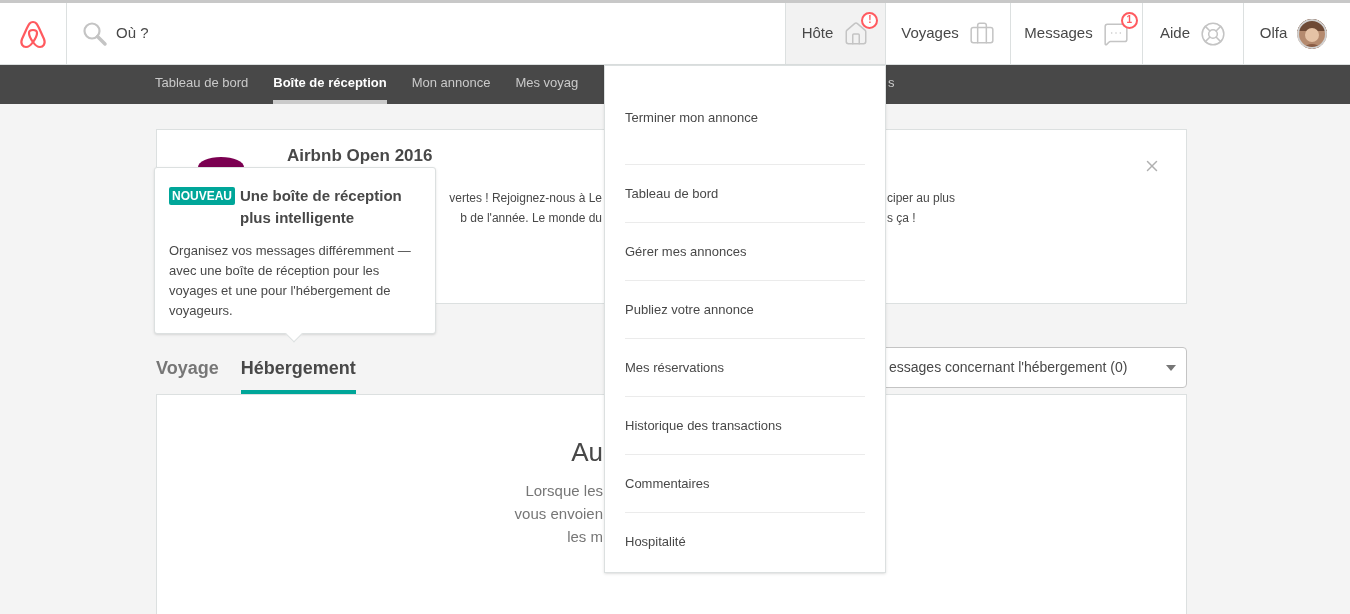 Image resolution: width=1350 pixels, height=614 pixels. I want to click on select-value: essages concernant l'hébergement (0), so click(1008, 367).